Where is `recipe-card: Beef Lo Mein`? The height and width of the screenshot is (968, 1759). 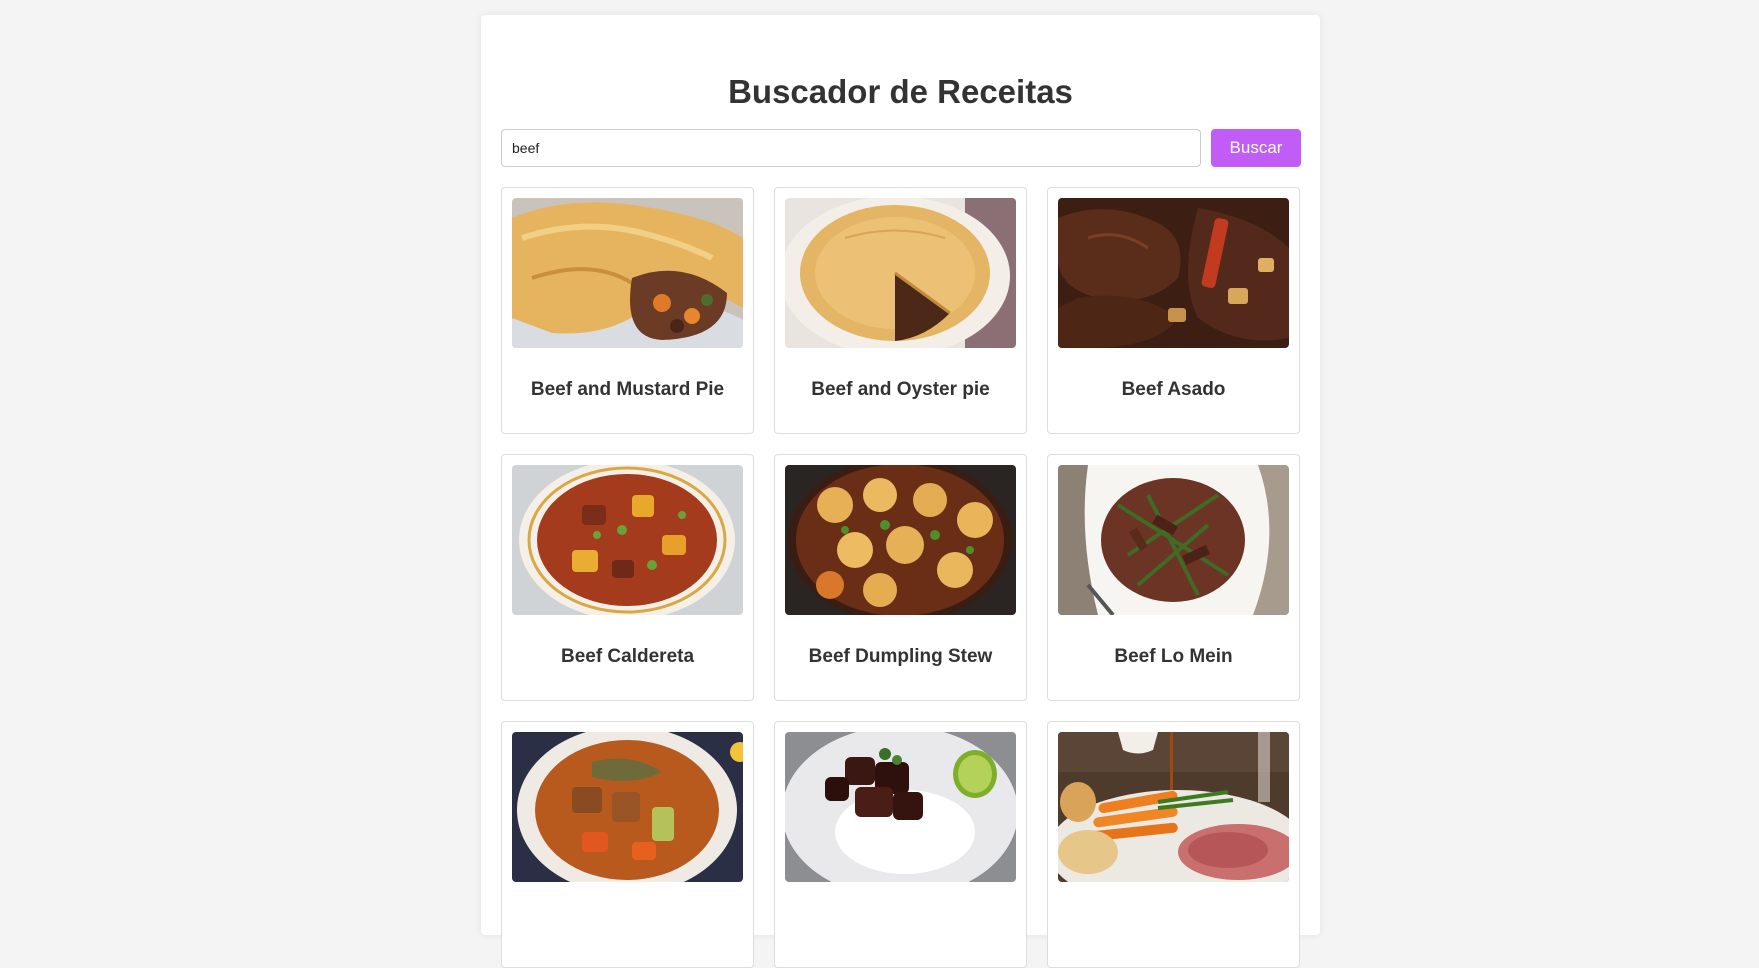
recipe-card: Beef Lo Mein is located at coordinates (1173, 577).